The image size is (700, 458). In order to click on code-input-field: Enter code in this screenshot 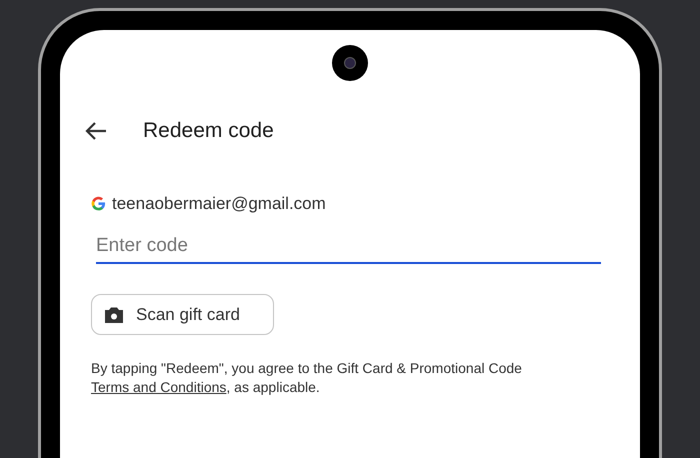, I will do `click(348, 247)`.